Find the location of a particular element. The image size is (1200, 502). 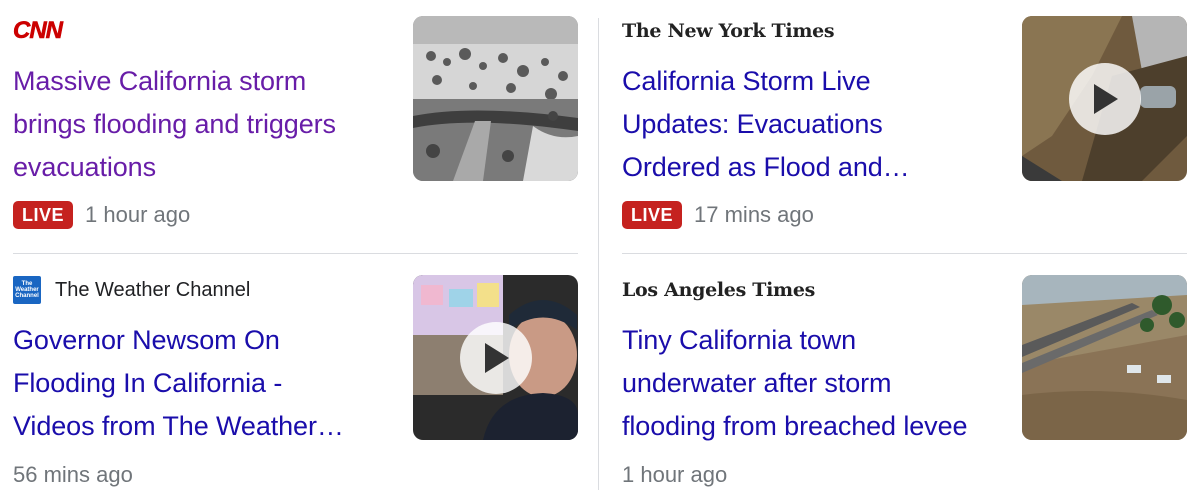

nyt-logo: The New York Times is located at coordinates (728, 31).